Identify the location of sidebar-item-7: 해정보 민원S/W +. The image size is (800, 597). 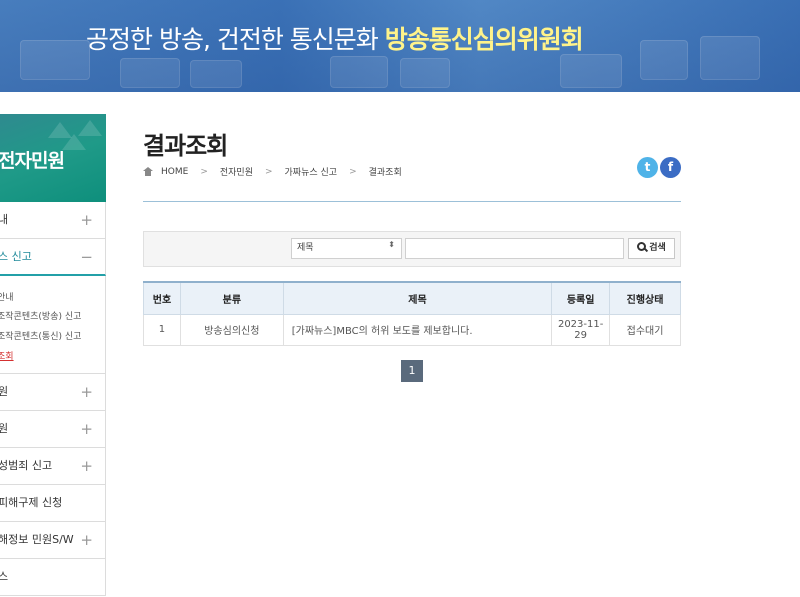
(53, 540).